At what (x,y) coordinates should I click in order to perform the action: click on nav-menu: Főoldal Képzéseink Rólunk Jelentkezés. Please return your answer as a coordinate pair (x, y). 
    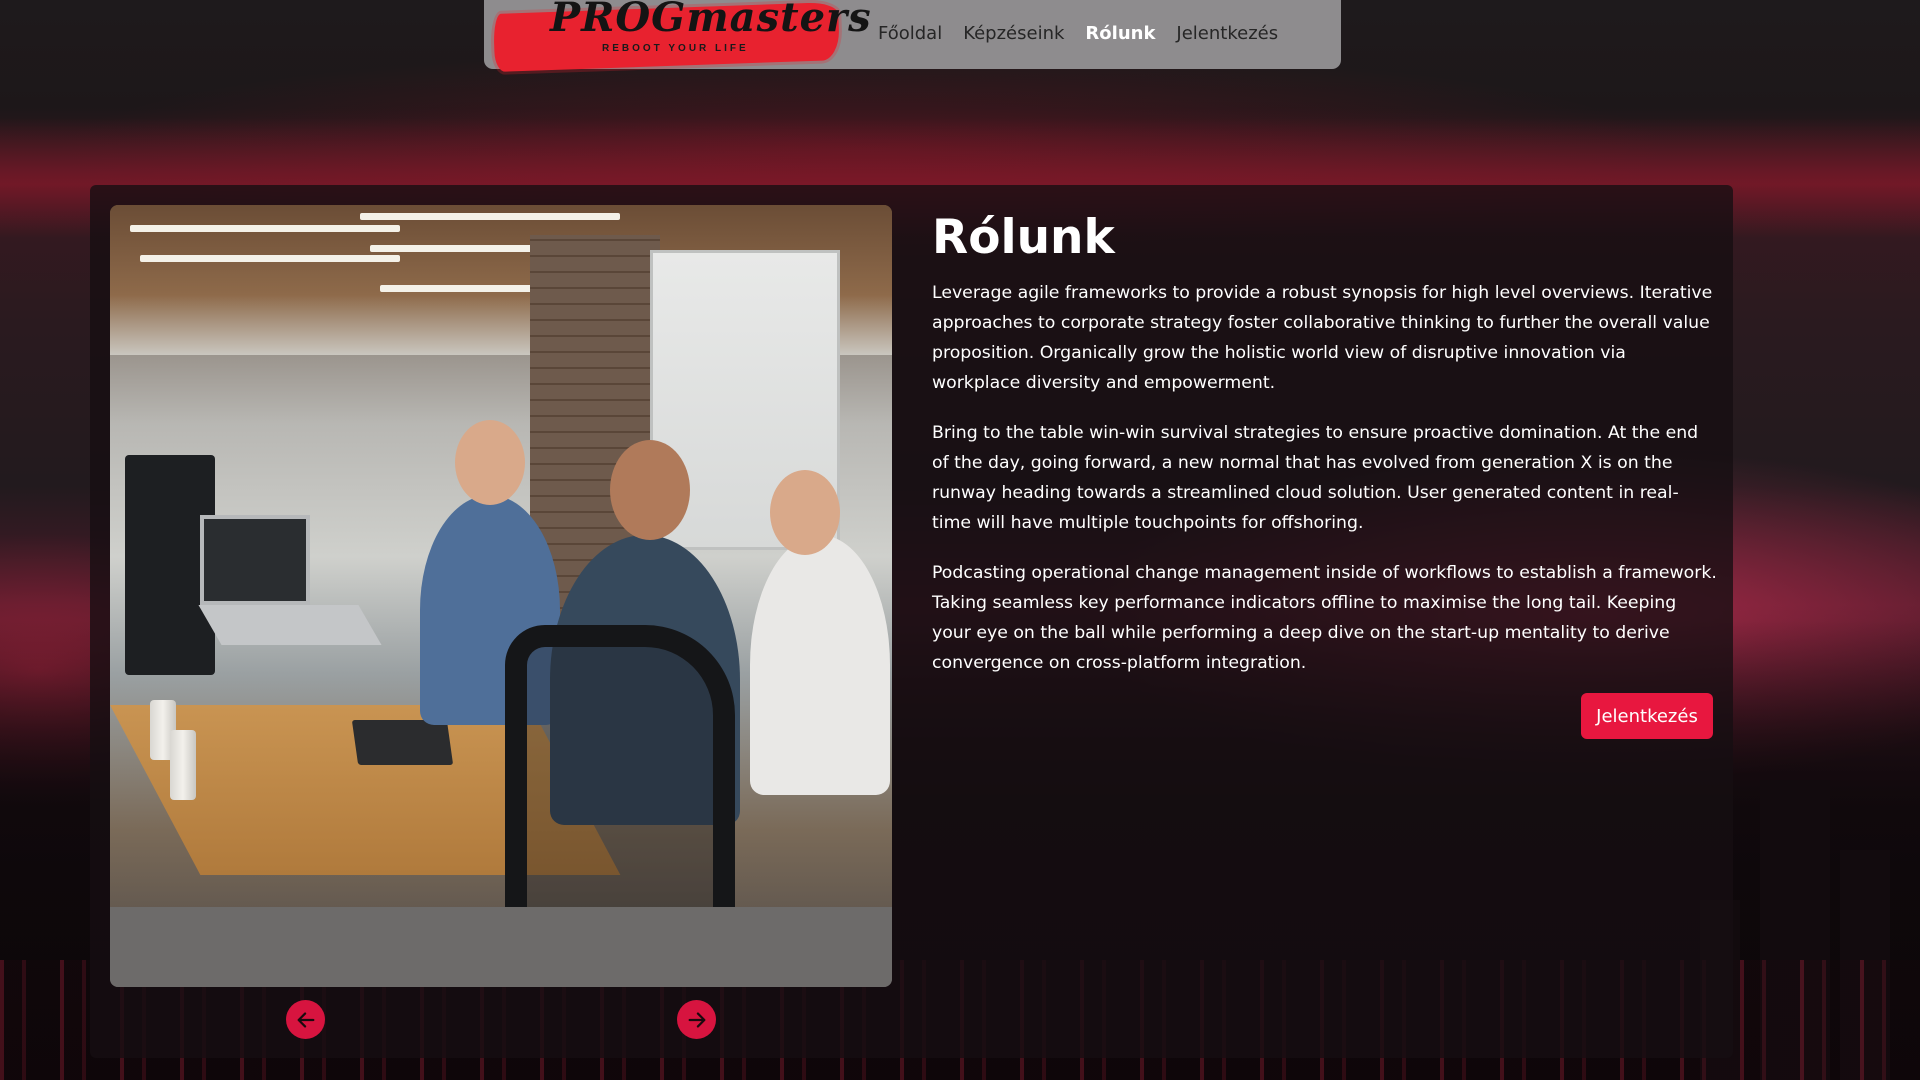
    Looking at the image, I should click on (1078, 33).